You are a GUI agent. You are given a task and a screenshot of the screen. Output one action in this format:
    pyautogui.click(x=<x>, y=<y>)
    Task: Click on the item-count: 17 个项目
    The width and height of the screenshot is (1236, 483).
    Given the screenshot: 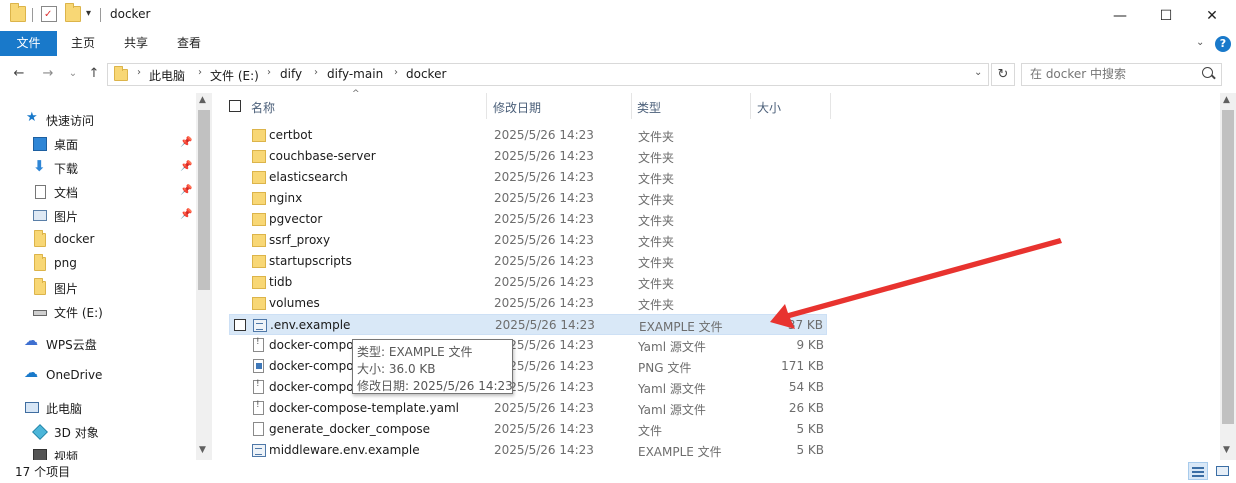 What is the action you would take?
    pyautogui.click(x=43, y=472)
    